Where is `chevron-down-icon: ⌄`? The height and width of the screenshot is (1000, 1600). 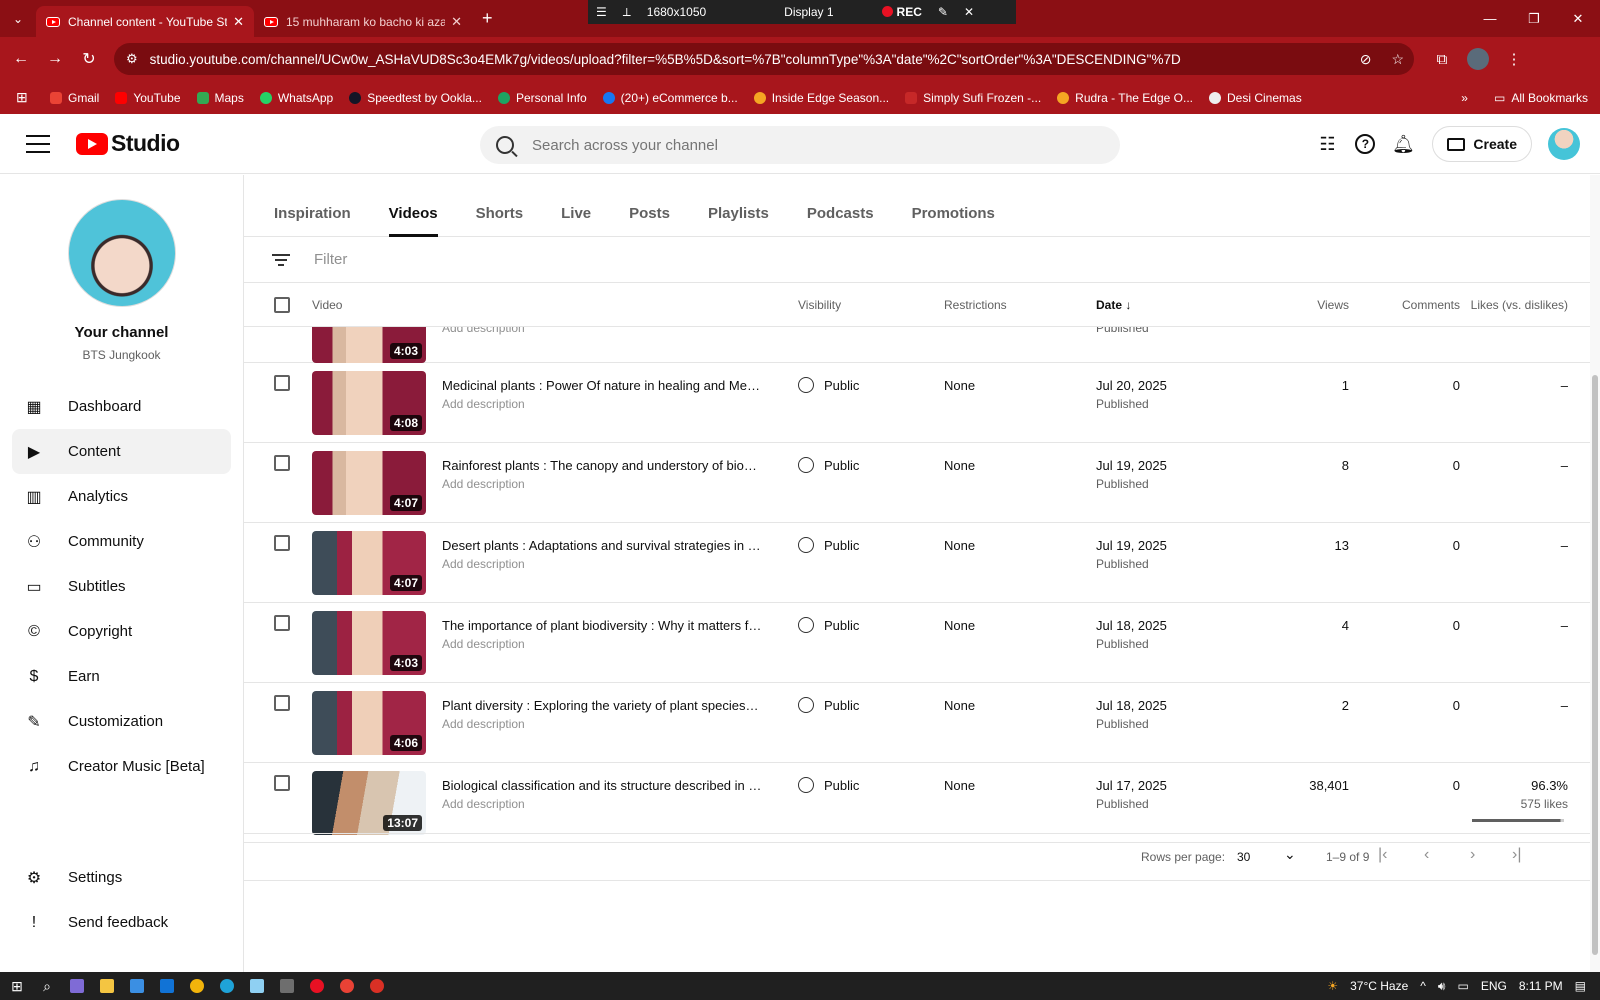
chevron-down-icon: ⌄ is located at coordinates (1290, 854).